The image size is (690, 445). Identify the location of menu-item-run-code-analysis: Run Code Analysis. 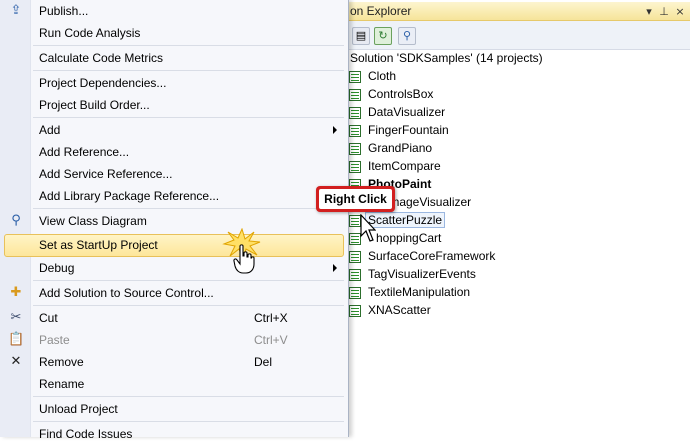
(173, 33).